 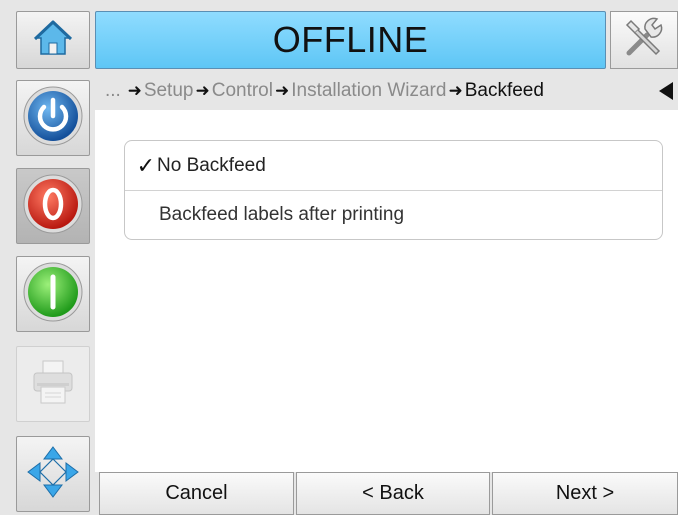 I want to click on navigate-icon, so click(x=53, y=474).